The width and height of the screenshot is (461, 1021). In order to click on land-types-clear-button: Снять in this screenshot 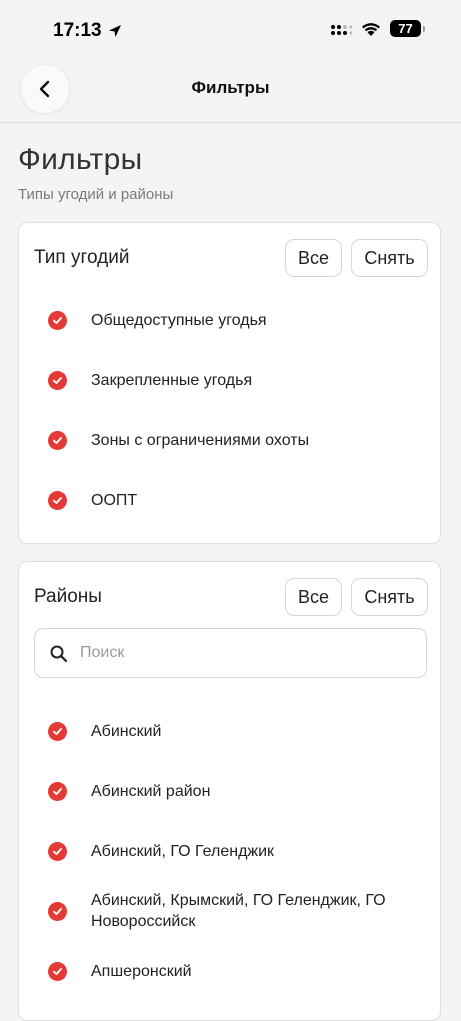, I will do `click(389, 258)`.